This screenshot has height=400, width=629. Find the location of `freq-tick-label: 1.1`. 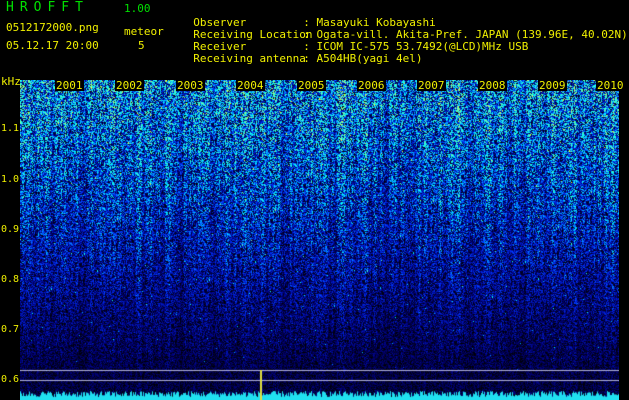

freq-tick-label: 1.1 is located at coordinates (10, 128).